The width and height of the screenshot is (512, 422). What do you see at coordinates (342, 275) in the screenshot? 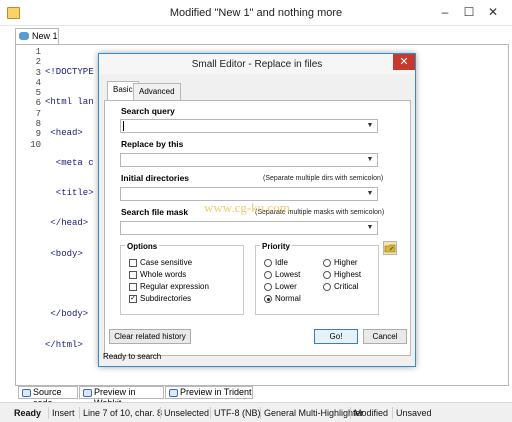
I see `priority-highest: Highest` at bounding box center [342, 275].